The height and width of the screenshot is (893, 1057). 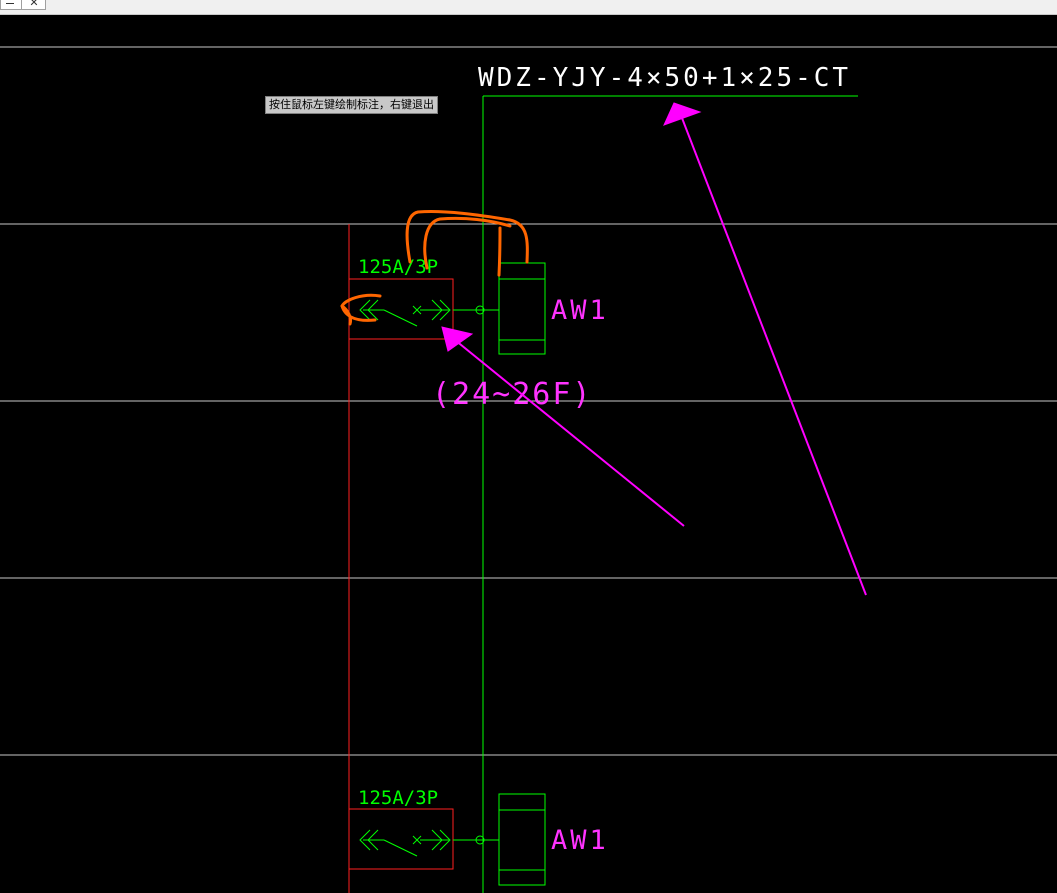 What do you see at coordinates (351, 105) in the screenshot?
I see `command-tooltip: 按住鼠标左键绘制标注，右键退出` at bounding box center [351, 105].